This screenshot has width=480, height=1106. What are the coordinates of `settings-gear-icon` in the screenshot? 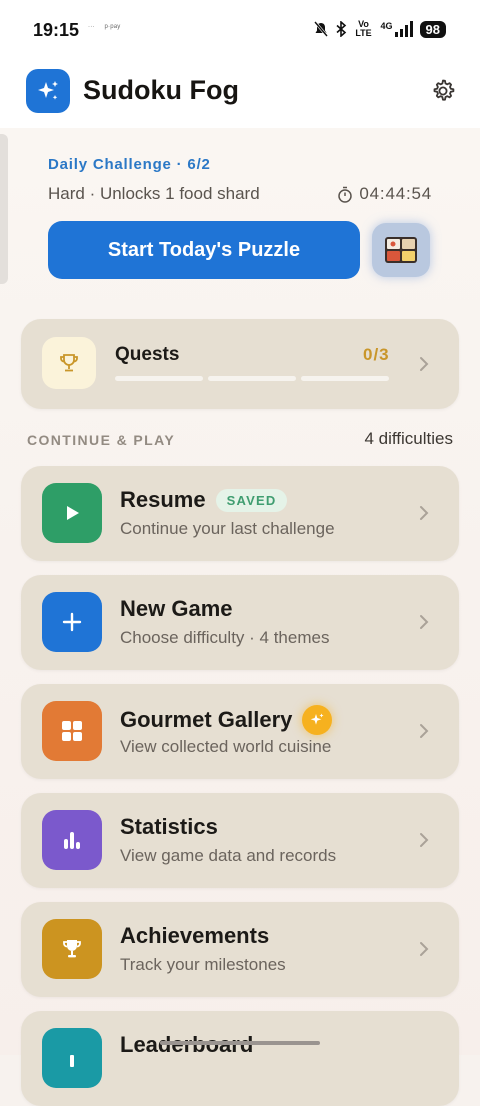 It's located at (443, 91).